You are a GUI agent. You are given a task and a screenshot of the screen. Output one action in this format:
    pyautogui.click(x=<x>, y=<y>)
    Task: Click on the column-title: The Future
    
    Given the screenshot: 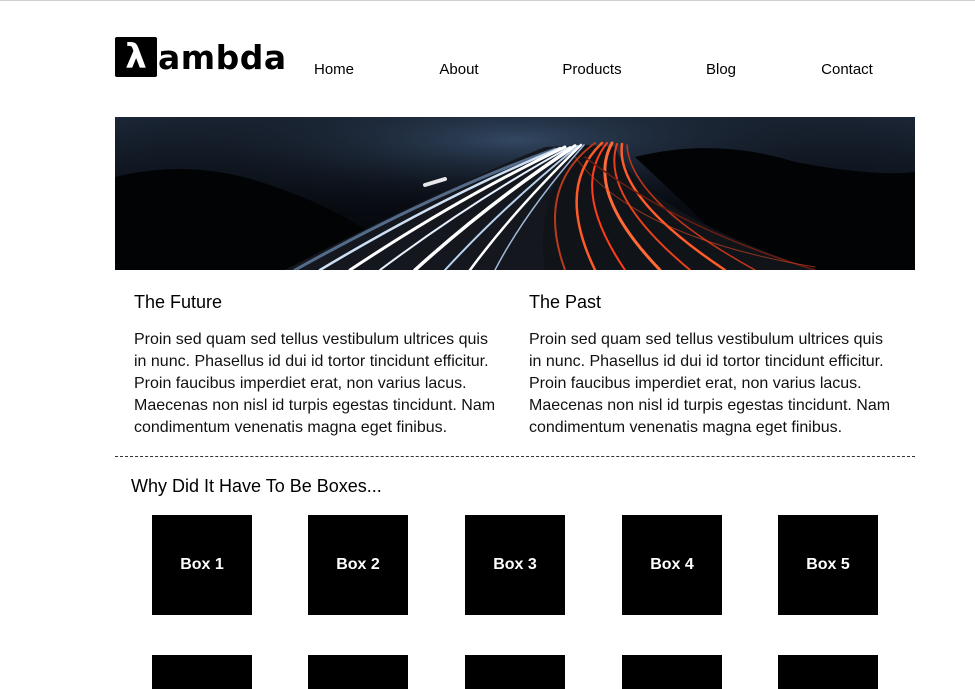 What is the action you would take?
    pyautogui.click(x=178, y=302)
    